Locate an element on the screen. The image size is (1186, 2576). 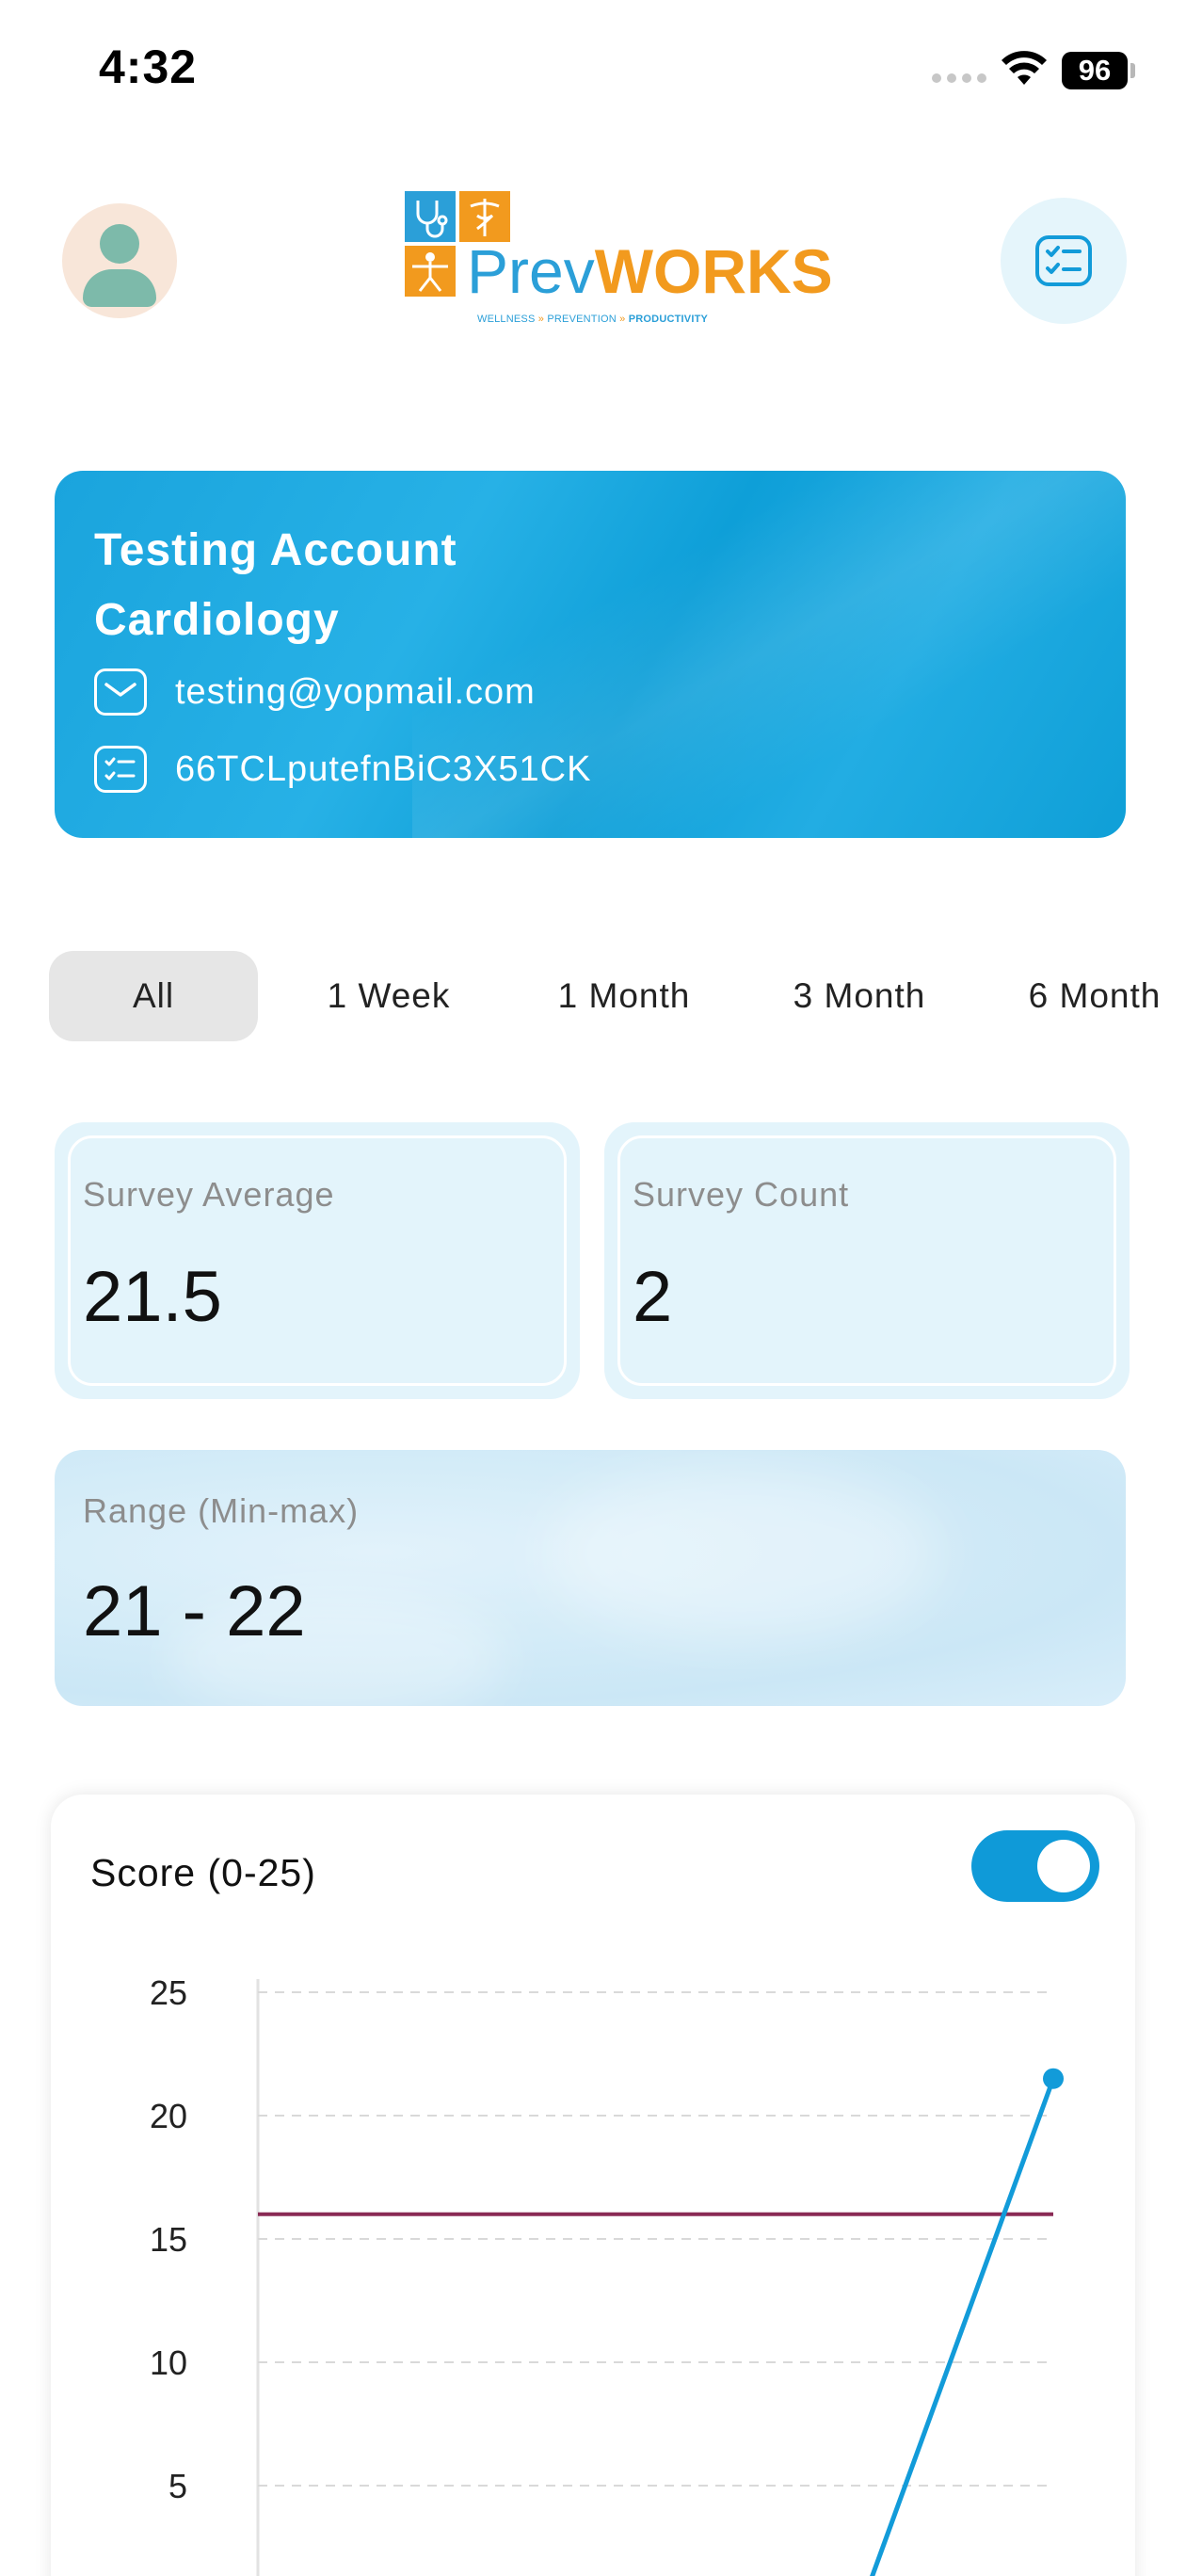
account-name: Testing Account Cardiology is located at coordinates (275, 585).